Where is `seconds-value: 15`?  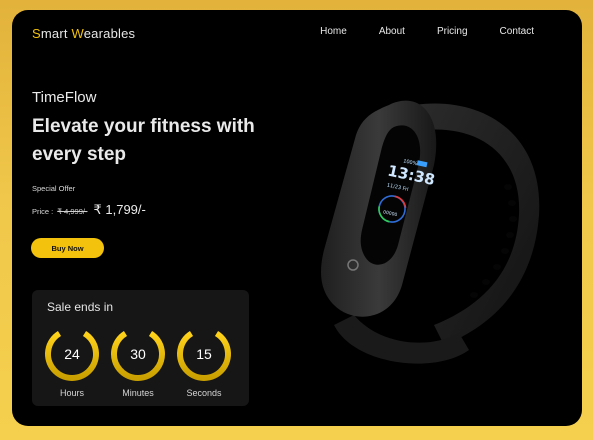 seconds-value: 15 is located at coordinates (204, 354).